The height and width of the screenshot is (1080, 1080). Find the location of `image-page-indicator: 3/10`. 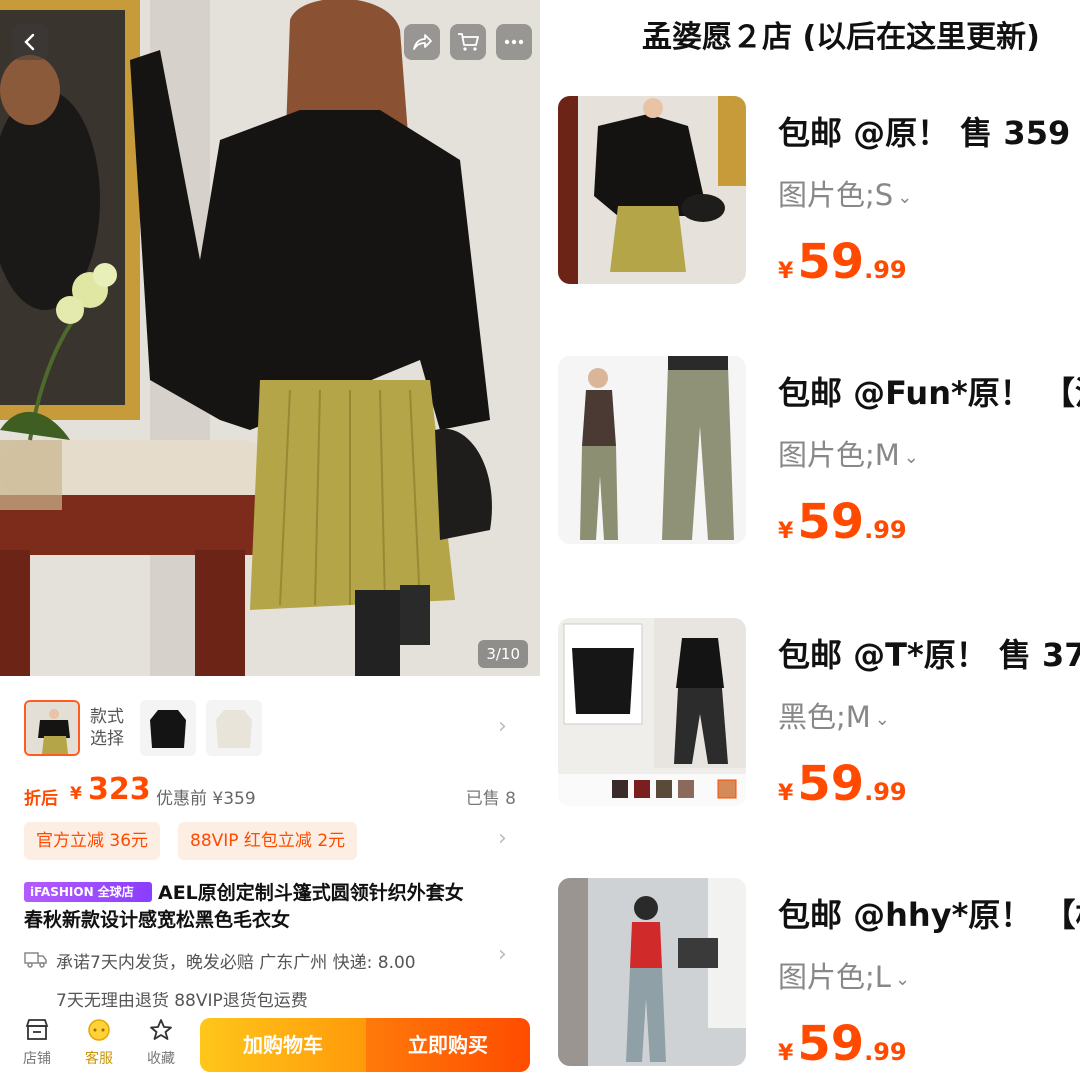

image-page-indicator: 3/10 is located at coordinates (503, 654).